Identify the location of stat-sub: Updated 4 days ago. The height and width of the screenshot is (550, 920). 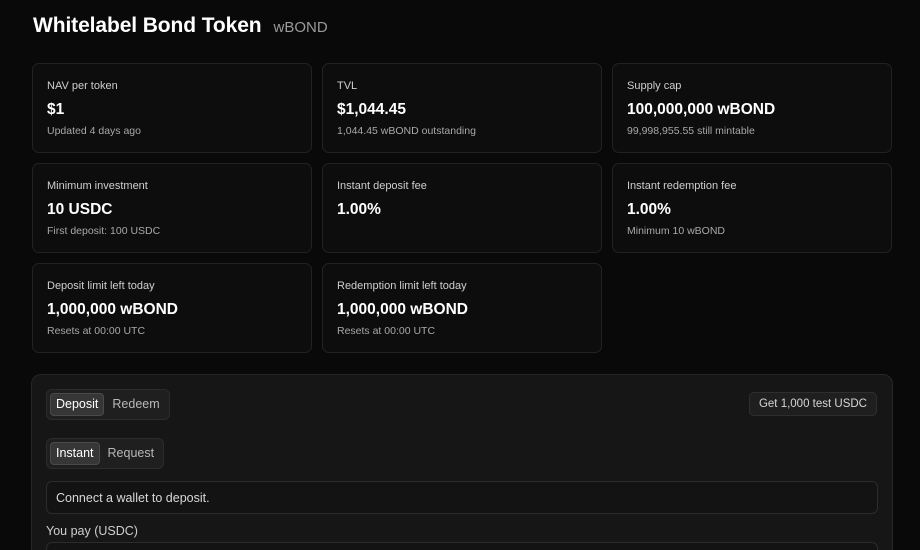
(94, 131).